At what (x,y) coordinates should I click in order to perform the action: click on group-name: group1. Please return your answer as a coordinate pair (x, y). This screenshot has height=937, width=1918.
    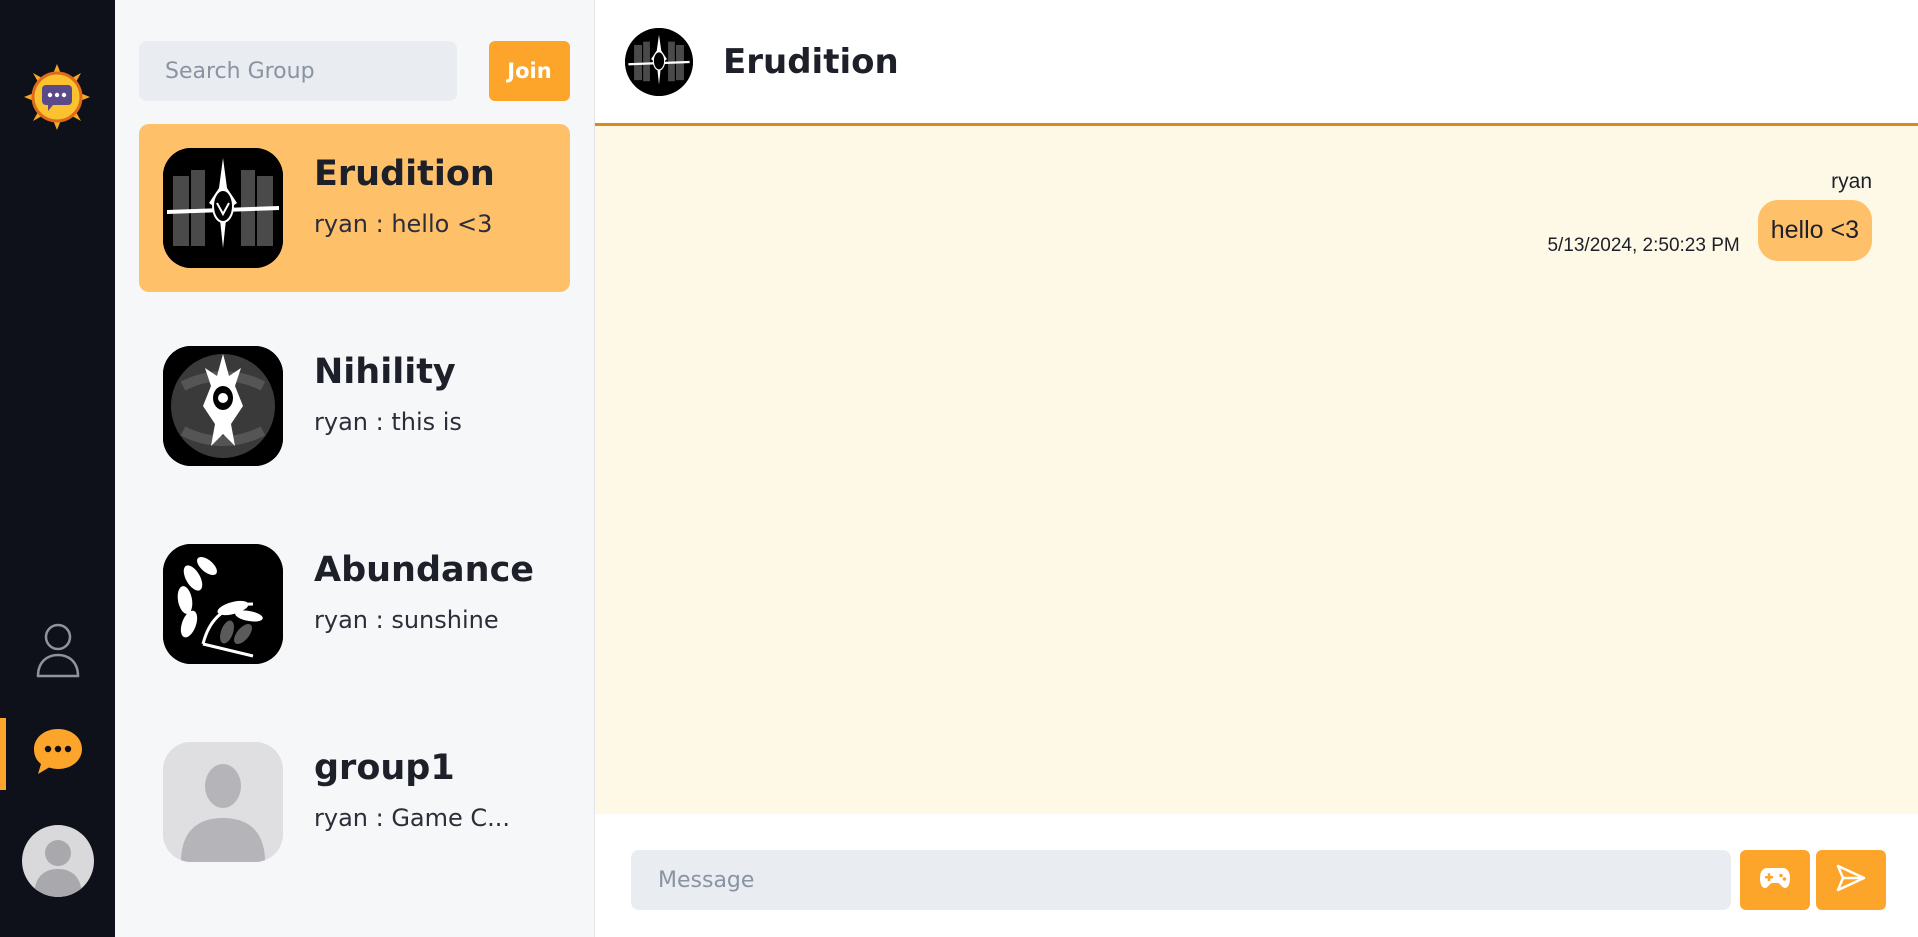
    Looking at the image, I should click on (384, 768).